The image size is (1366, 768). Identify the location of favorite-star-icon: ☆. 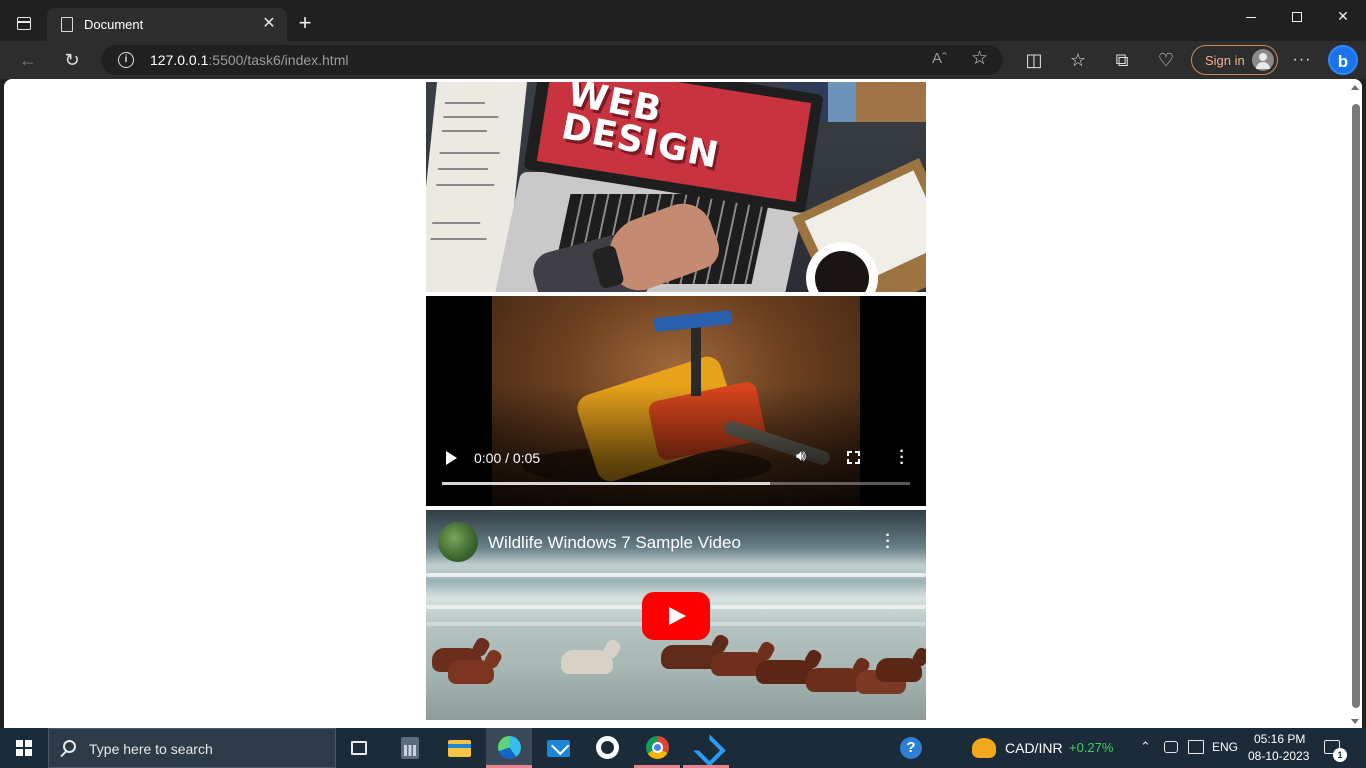
(979, 58).